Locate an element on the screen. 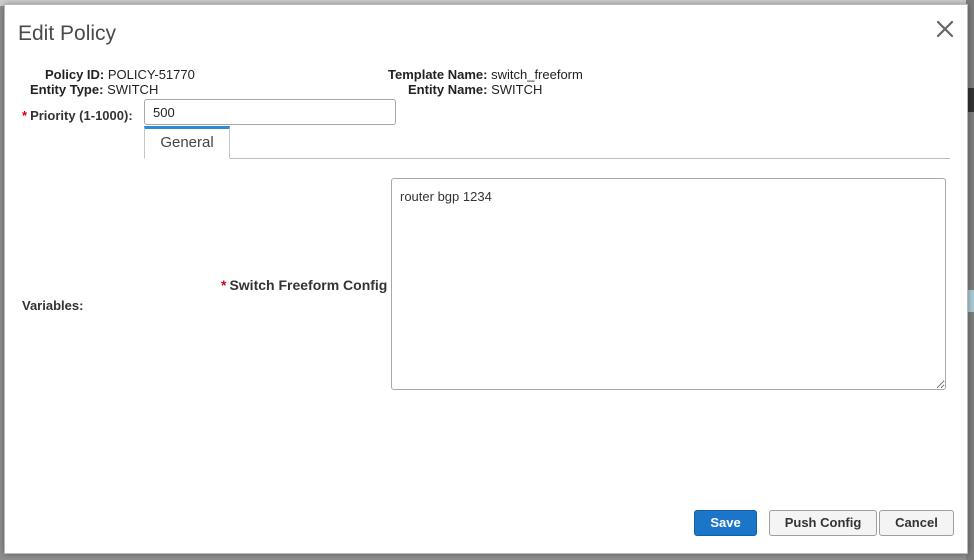  entity-name-label: Entity Name: is located at coordinates (448, 89).